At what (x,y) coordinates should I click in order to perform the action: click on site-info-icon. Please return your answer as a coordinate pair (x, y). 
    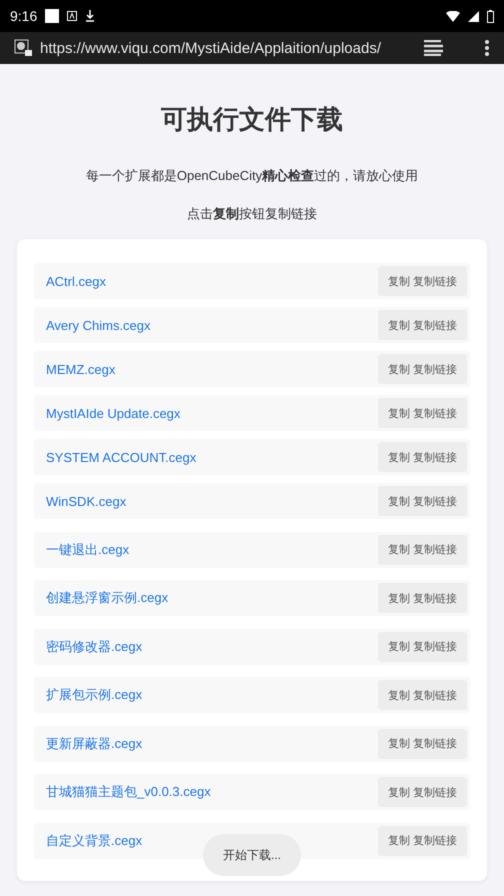
    Looking at the image, I should click on (23, 48).